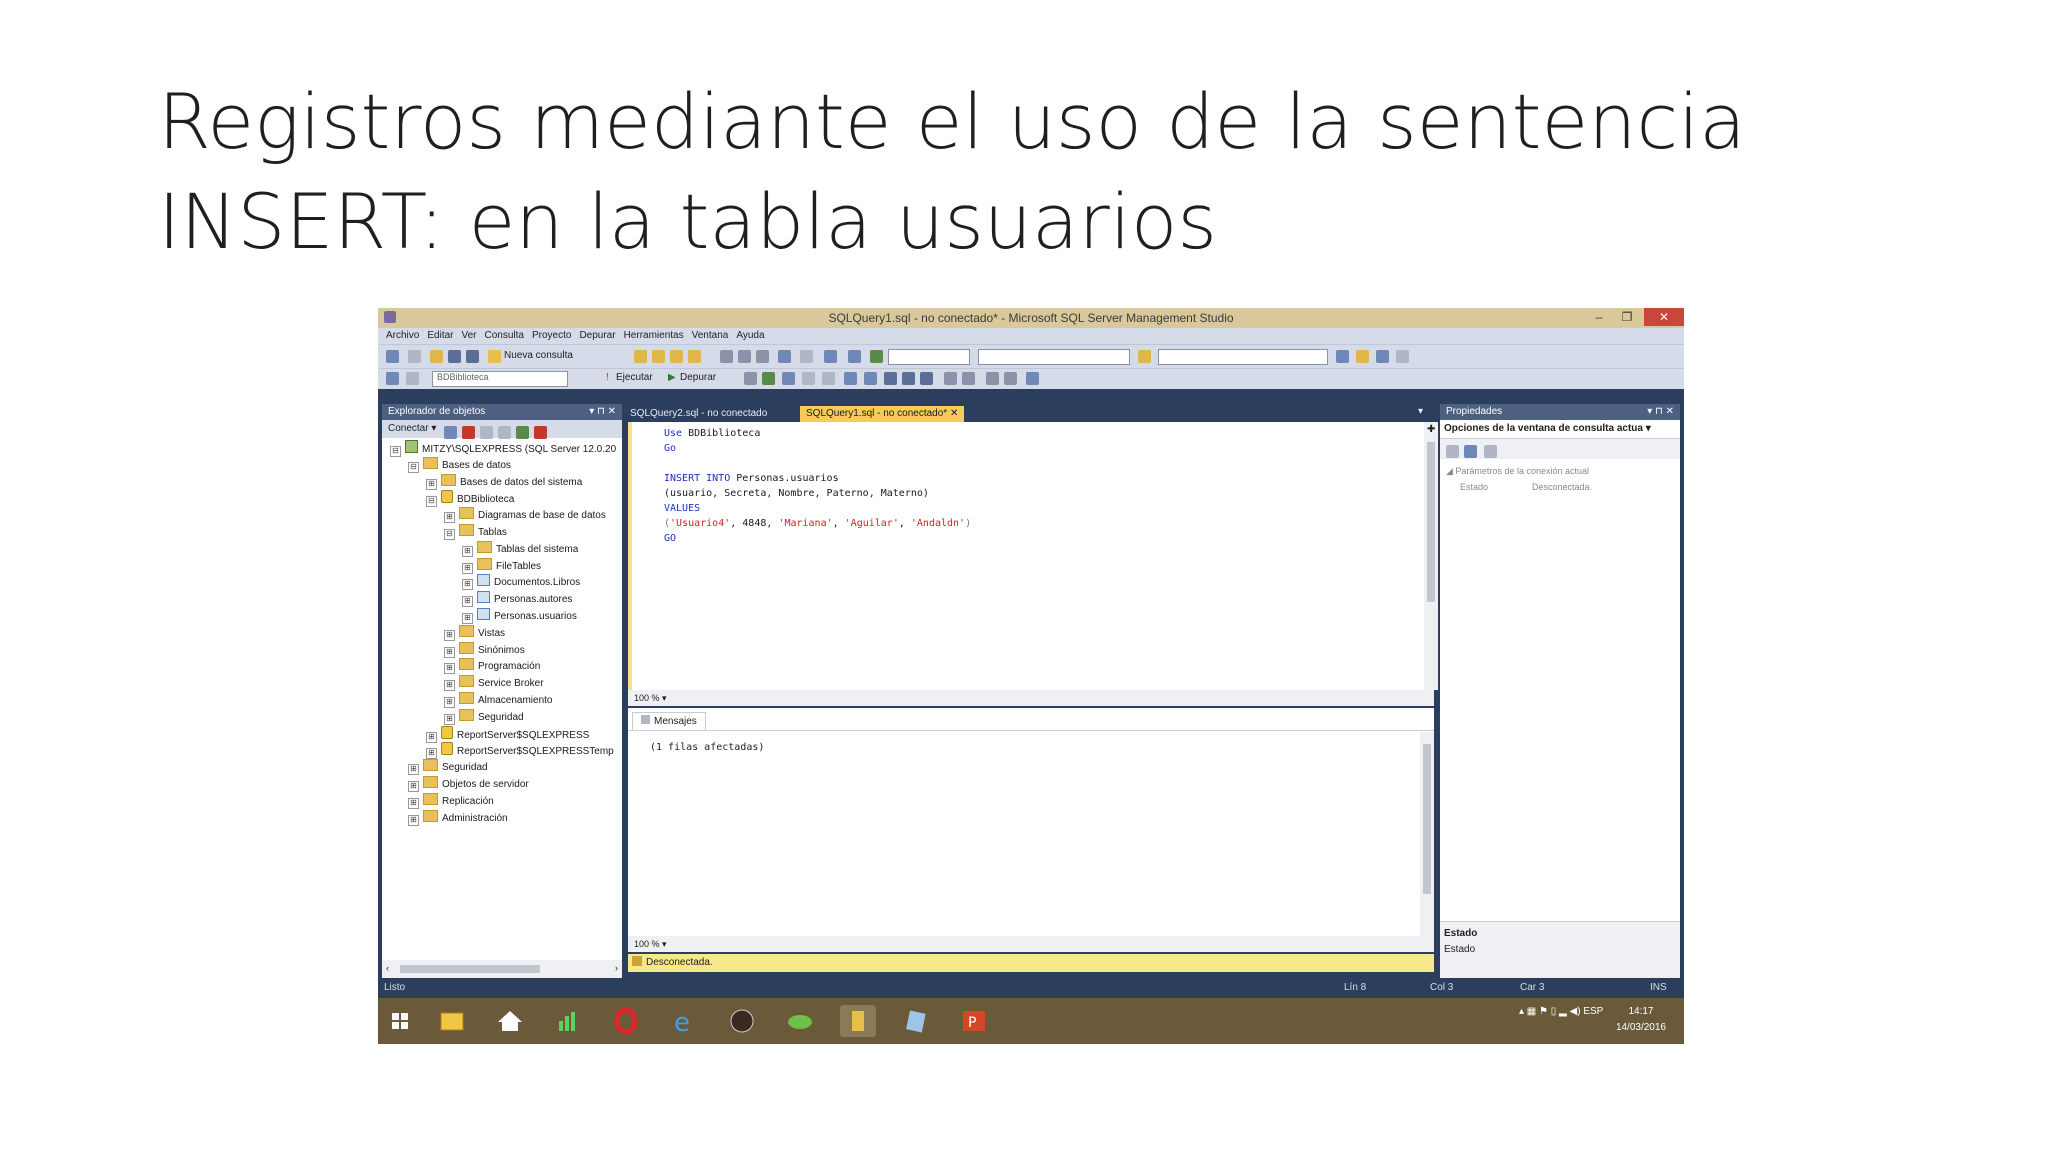 This screenshot has height=1152, width=2048. What do you see at coordinates (520, 751) in the screenshot?
I see `tree-node: ⊞ ReportServer$SQLEXPRESSTemp` at bounding box center [520, 751].